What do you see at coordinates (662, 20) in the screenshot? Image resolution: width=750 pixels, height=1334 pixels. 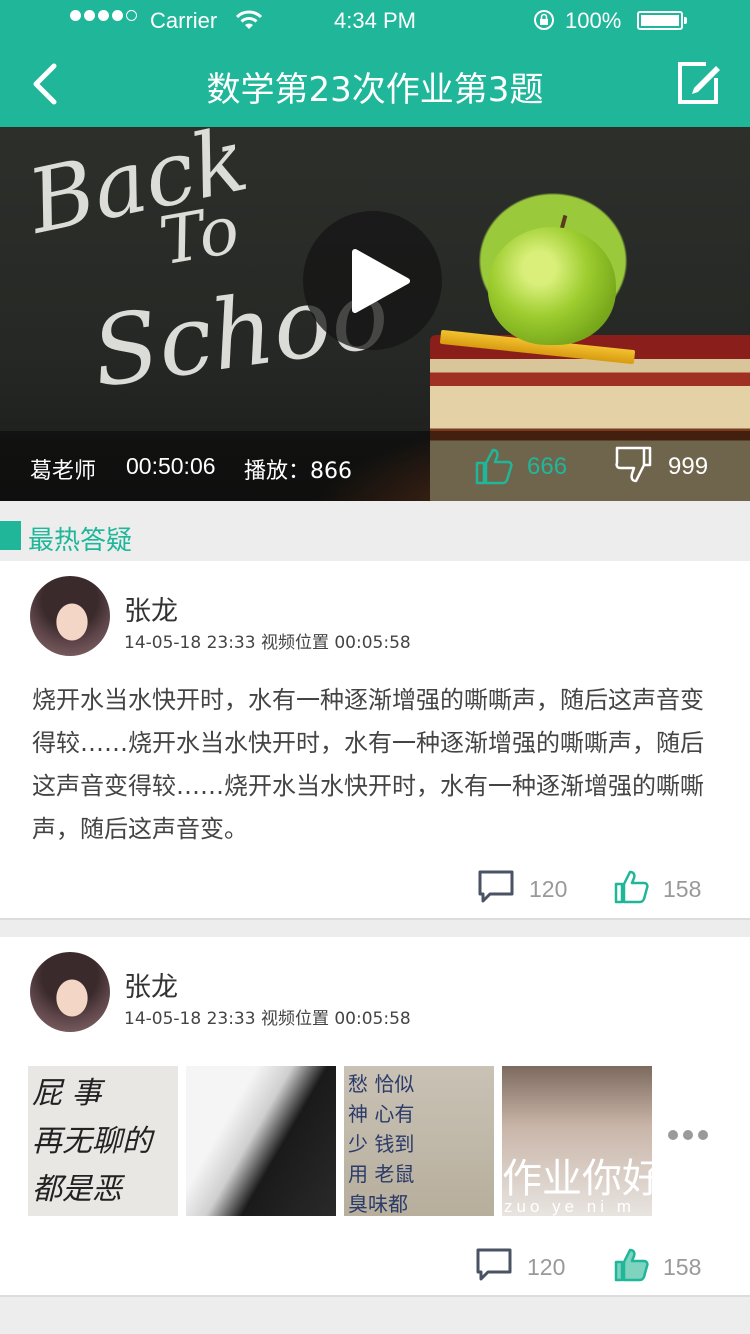 I see `battery-icon` at bounding box center [662, 20].